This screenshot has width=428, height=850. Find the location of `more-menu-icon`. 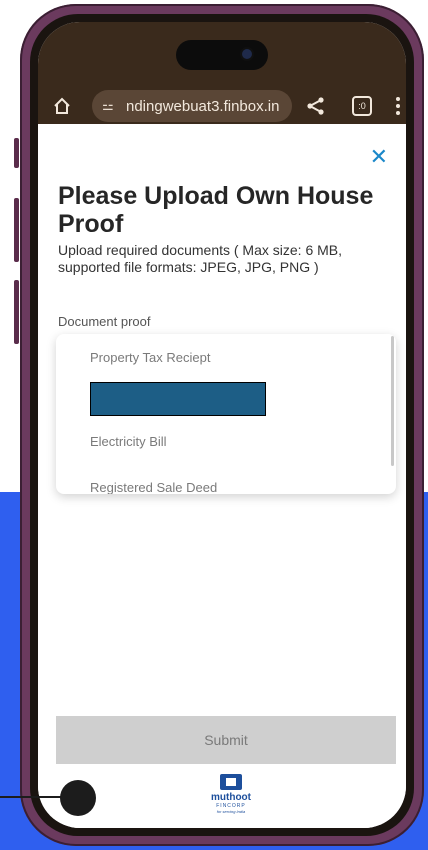

more-menu-icon is located at coordinates (398, 106).